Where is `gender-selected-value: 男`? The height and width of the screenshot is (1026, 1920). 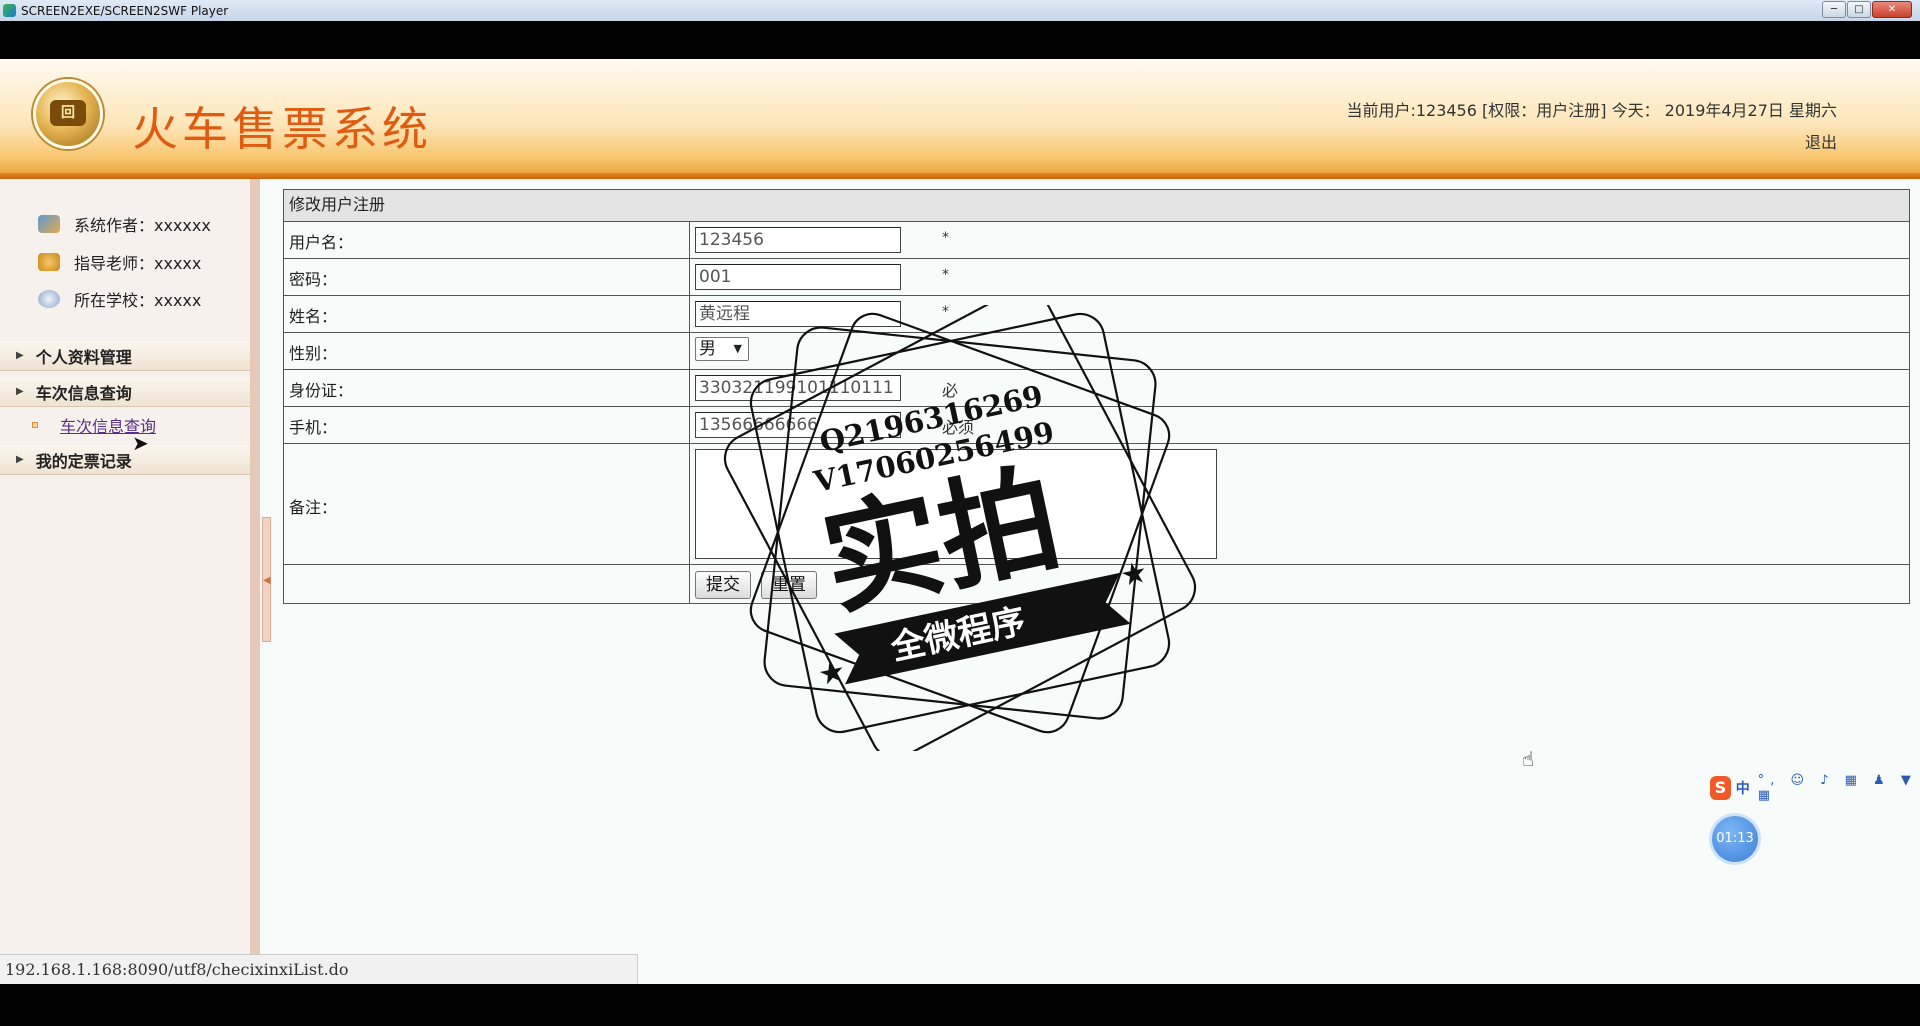
gender-selected-value: 男 is located at coordinates (707, 349).